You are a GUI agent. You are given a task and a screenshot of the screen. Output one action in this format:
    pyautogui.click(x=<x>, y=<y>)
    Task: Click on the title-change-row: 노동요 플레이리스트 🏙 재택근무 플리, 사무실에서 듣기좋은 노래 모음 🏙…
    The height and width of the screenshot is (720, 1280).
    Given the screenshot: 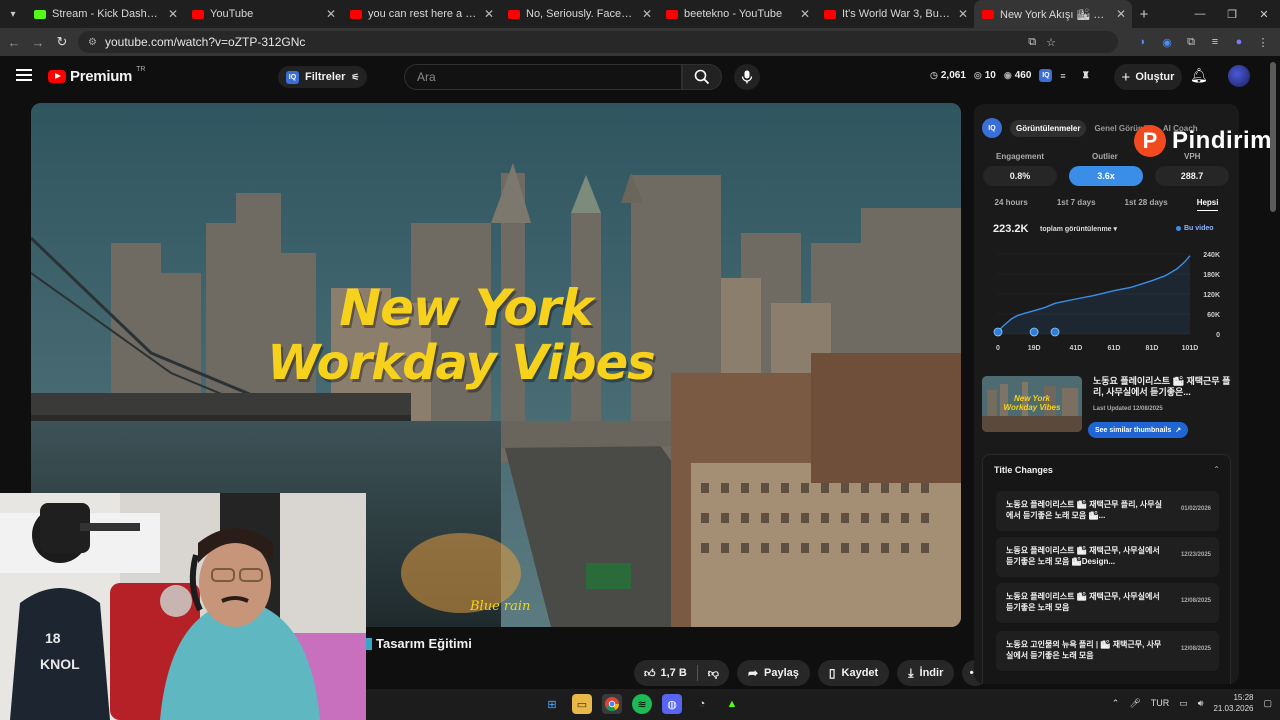 What is the action you would take?
    pyautogui.click(x=1107, y=511)
    